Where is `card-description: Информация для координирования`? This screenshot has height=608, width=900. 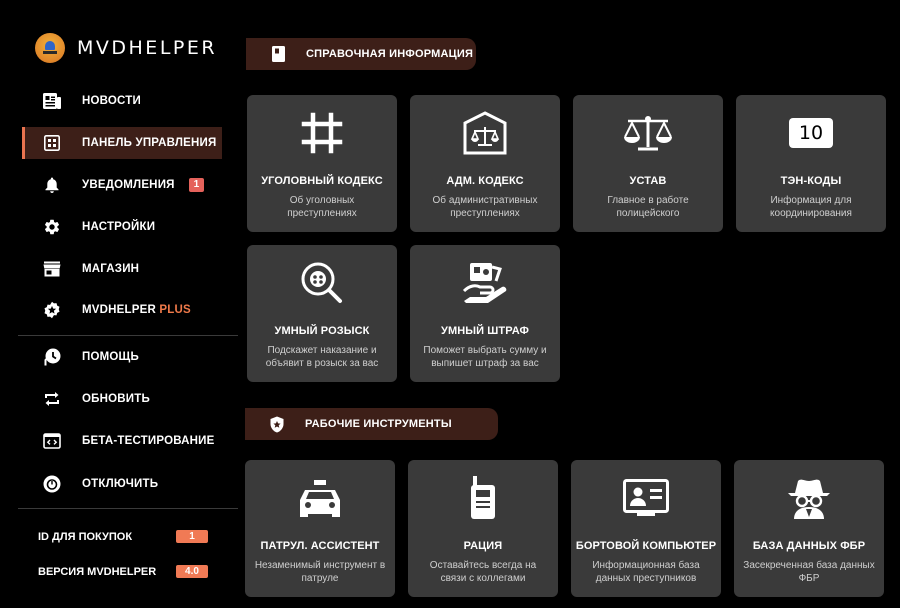
card-description: Информация для координирования is located at coordinates (811, 207).